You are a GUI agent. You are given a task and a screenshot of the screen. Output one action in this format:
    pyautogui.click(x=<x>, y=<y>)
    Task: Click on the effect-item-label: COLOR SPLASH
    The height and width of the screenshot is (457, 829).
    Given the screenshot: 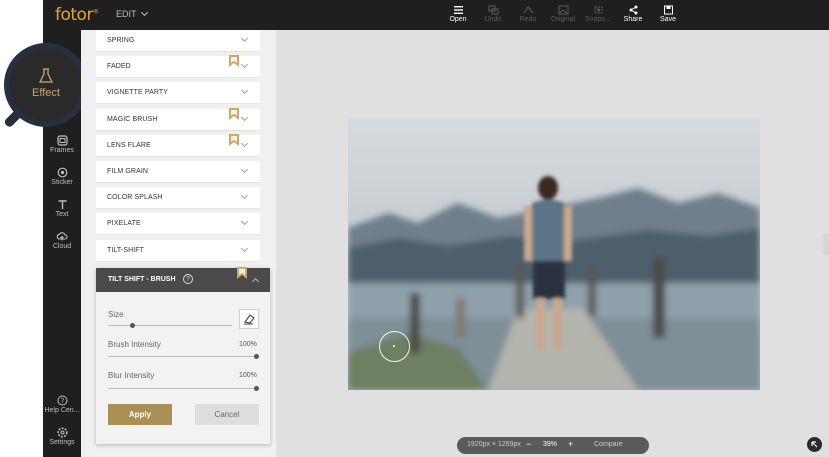 What is the action you would take?
    pyautogui.click(x=135, y=198)
    